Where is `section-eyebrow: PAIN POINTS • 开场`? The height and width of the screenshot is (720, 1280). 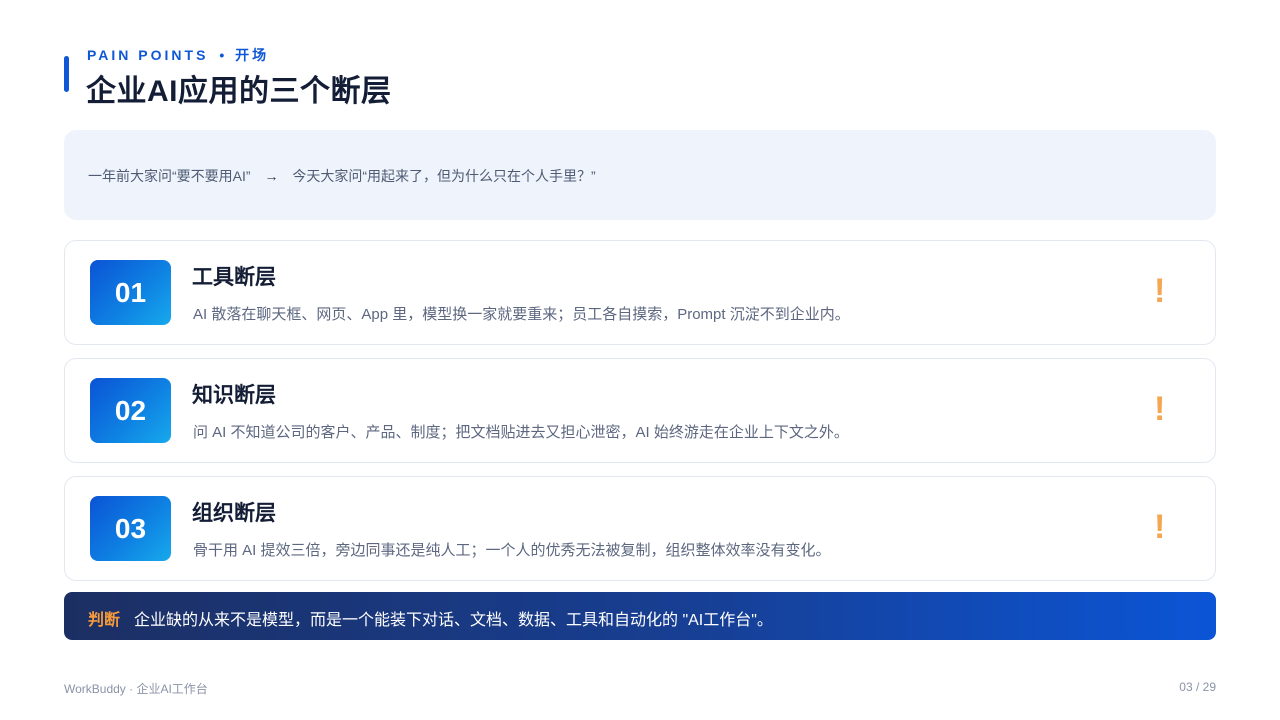
section-eyebrow: PAIN POINTS • 开场 is located at coordinates (178, 55).